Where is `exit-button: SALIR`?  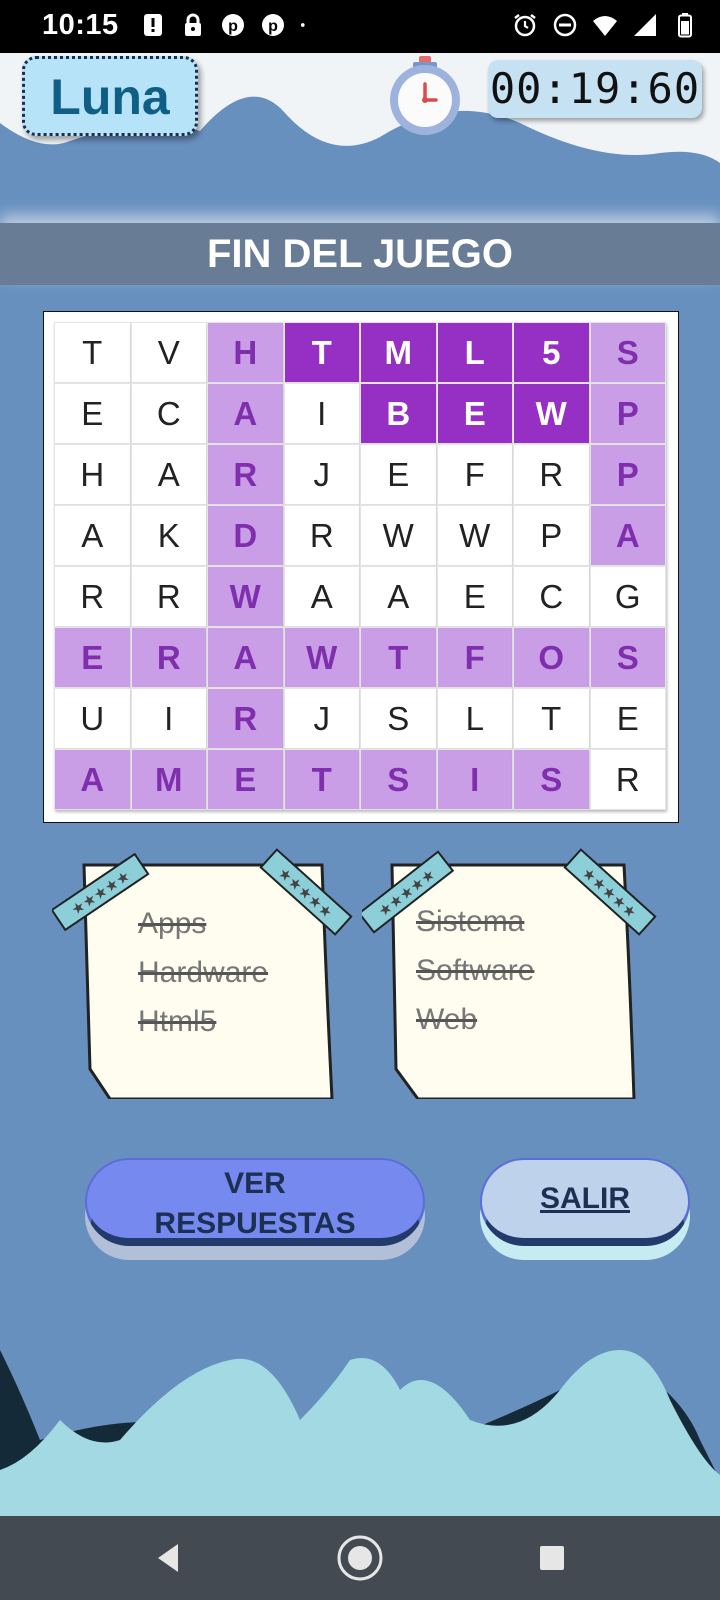 exit-button: SALIR is located at coordinates (585, 1209).